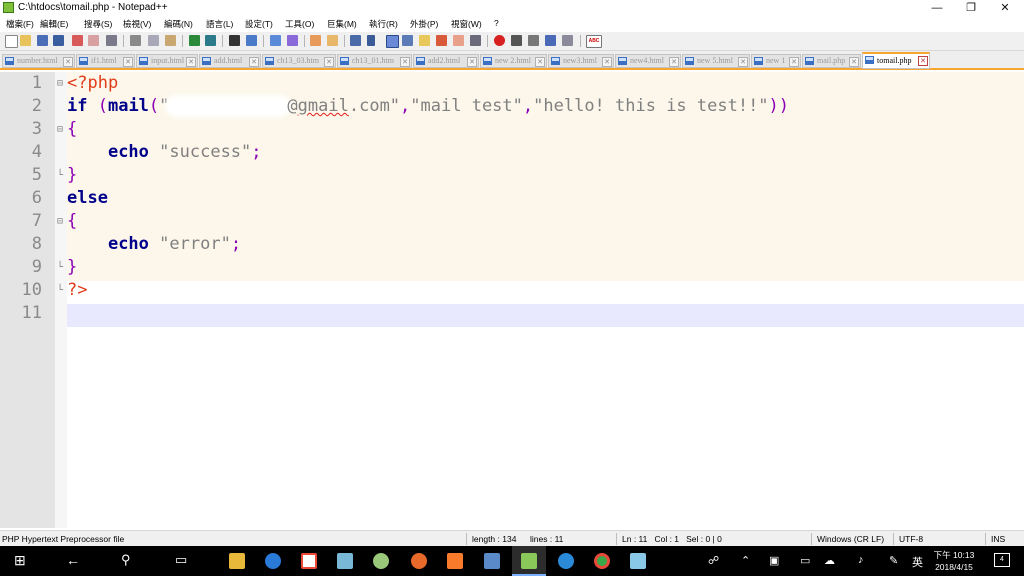 Image resolution: width=1024 pixels, height=576 pixels. What do you see at coordinates (998, 539) in the screenshot?
I see `status-insert-mode: INS` at bounding box center [998, 539].